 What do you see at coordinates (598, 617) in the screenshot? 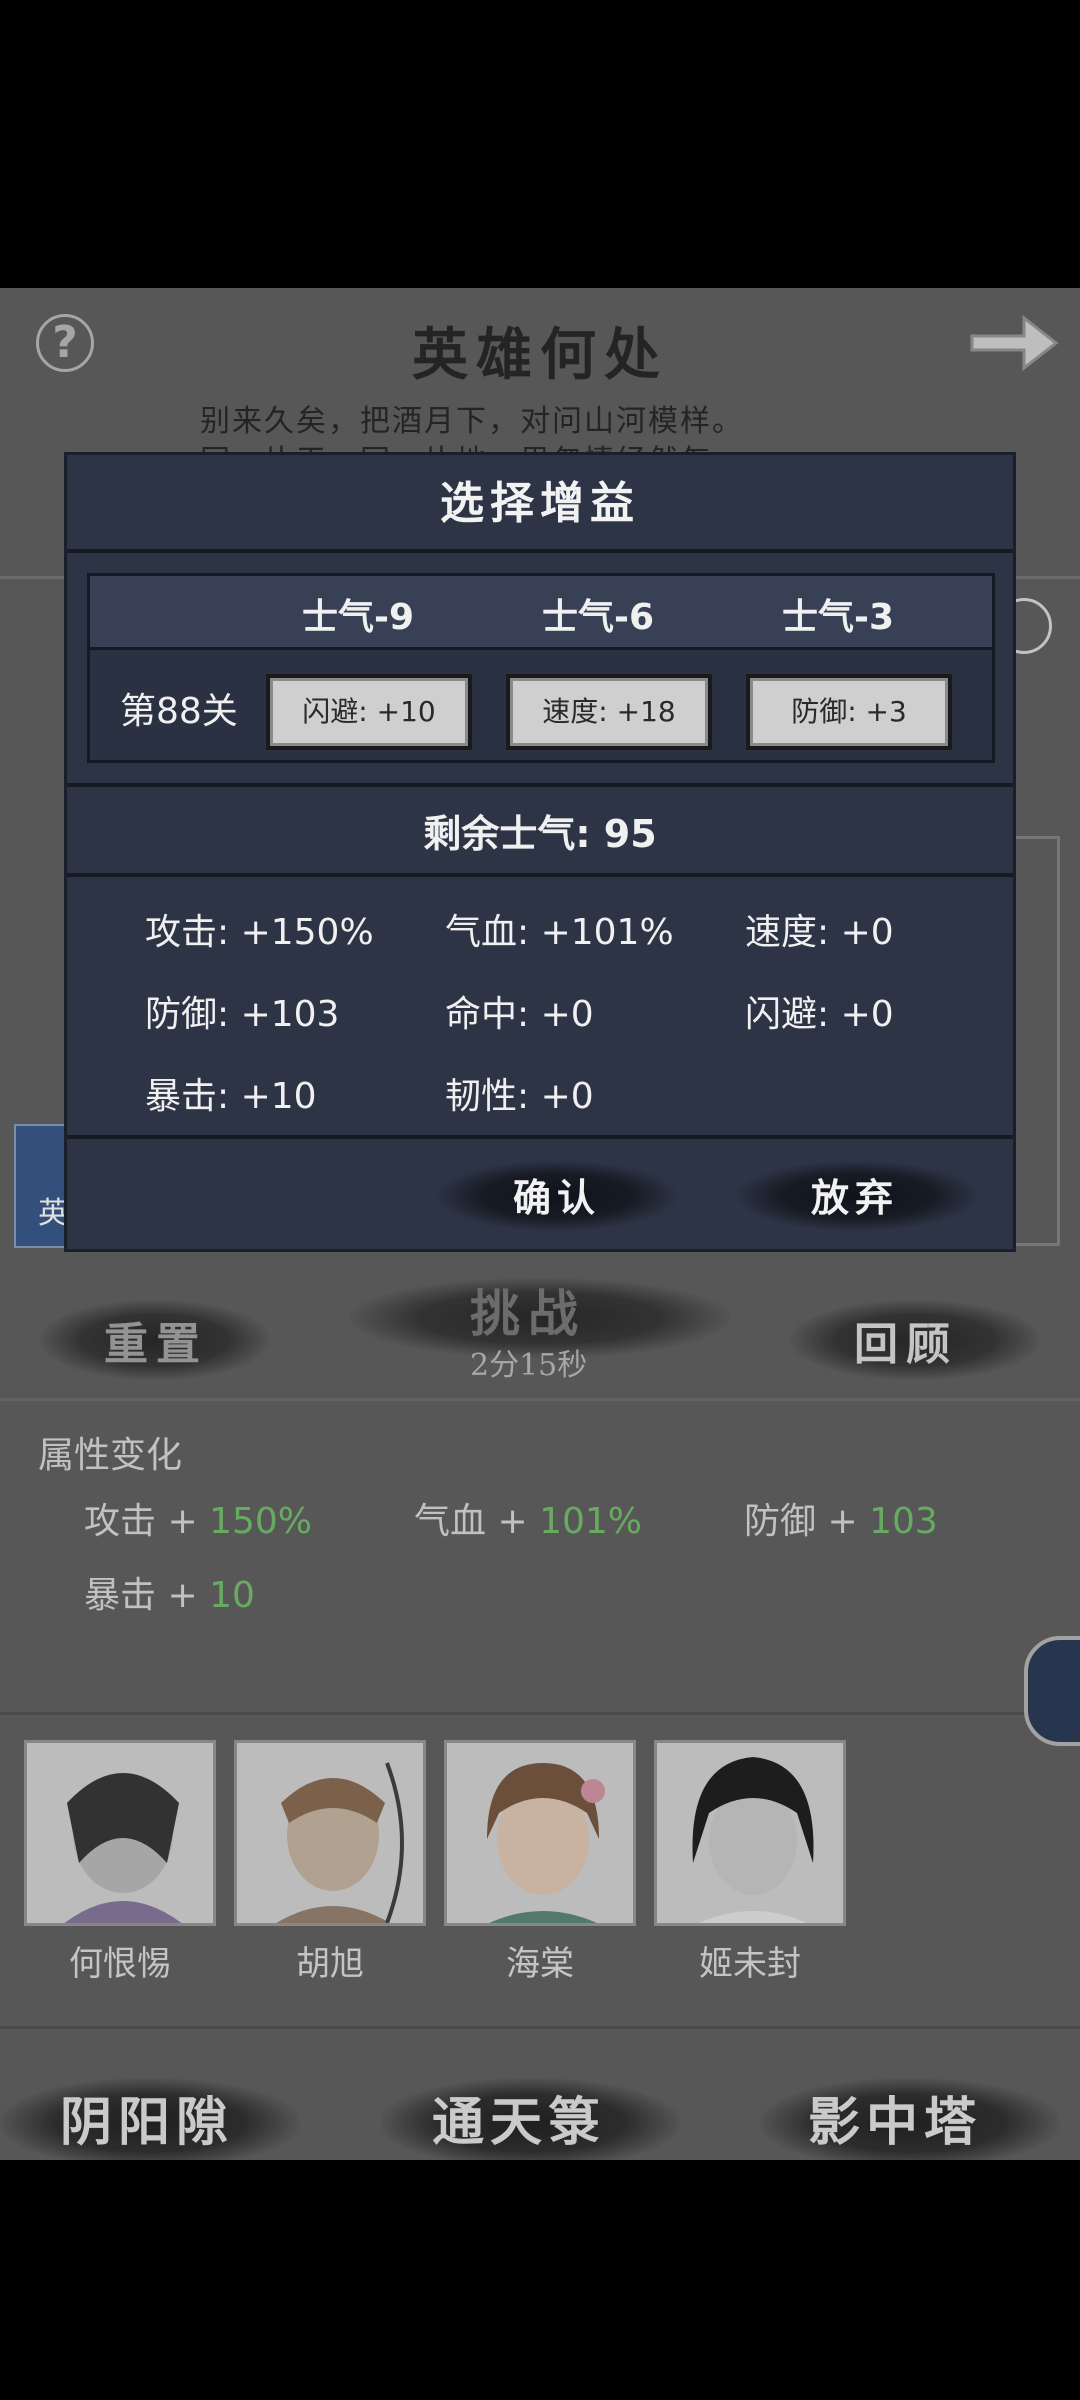
I see `morale-cost: 士气-6` at bounding box center [598, 617].